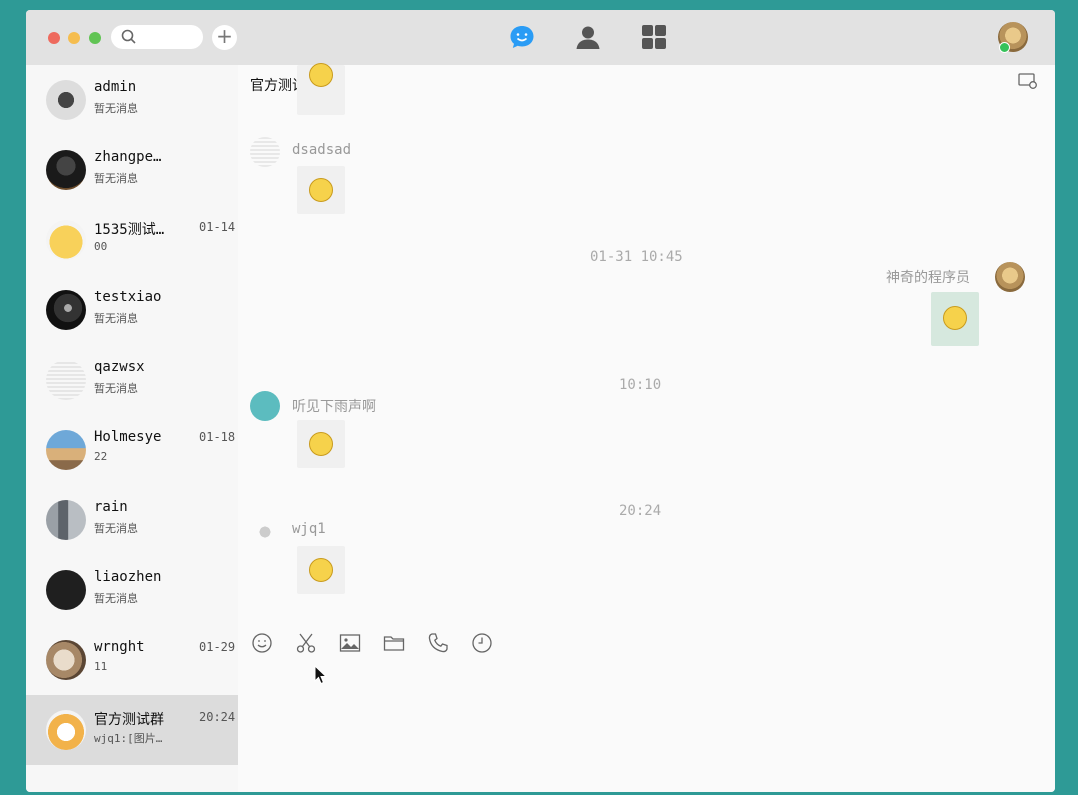 The image size is (1078, 795). I want to click on conversation-name: 官方测试群, so click(129, 720).